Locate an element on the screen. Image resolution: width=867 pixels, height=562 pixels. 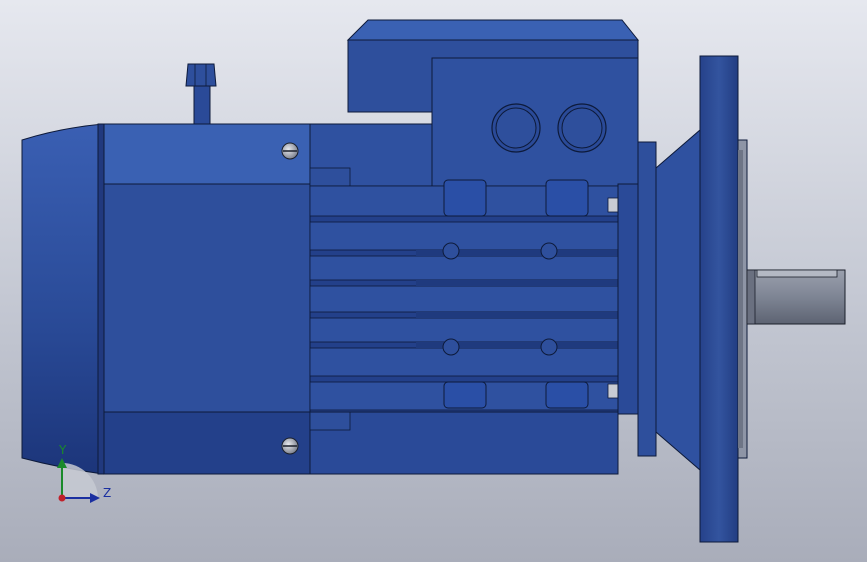
lifting-eye-bolt is located at coordinates (201, 94).